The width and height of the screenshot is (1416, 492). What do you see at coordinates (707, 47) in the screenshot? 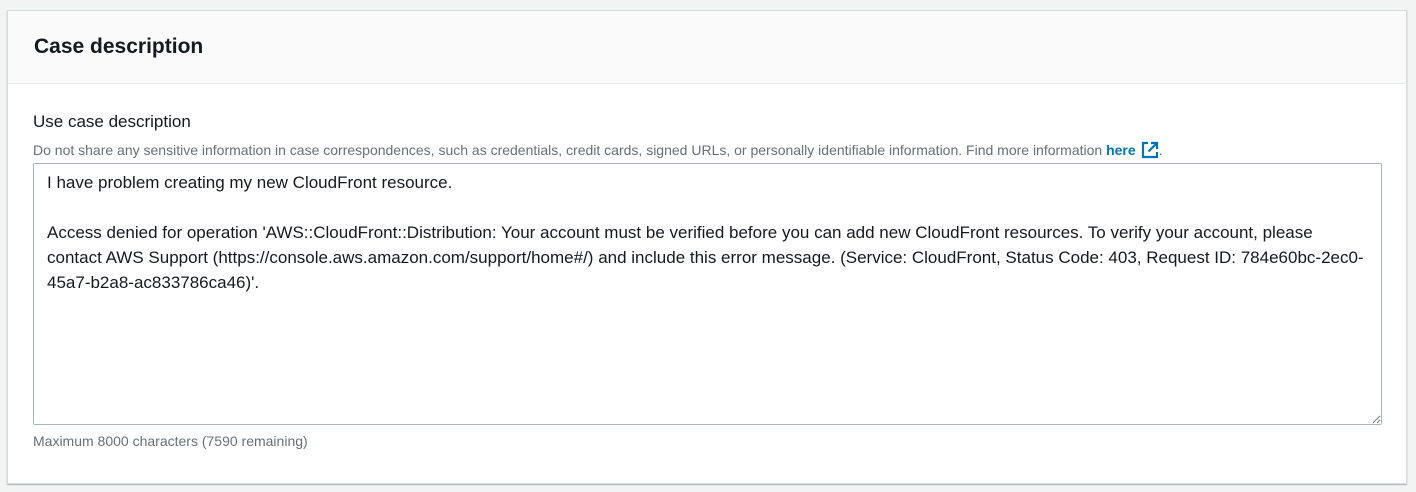
I see `panel-header: Case description` at bounding box center [707, 47].